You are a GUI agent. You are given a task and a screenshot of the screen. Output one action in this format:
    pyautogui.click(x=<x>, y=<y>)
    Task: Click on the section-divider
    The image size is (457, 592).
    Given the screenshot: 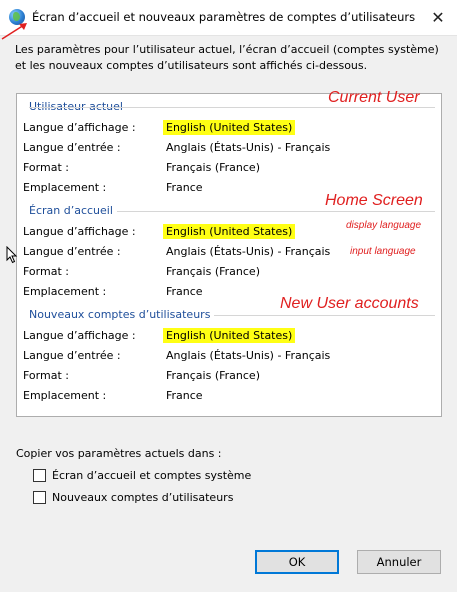 What is the action you would take?
    pyautogui.click(x=232, y=107)
    